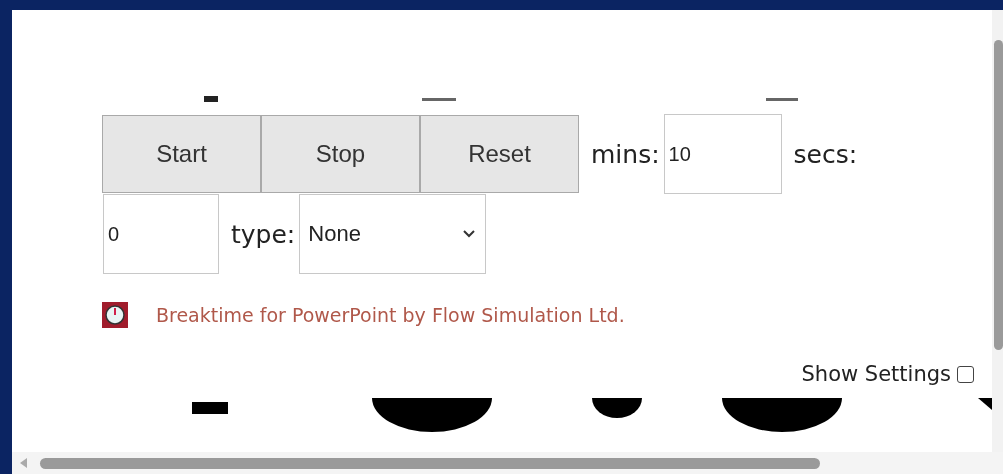 The width and height of the screenshot is (1003, 474). What do you see at coordinates (161, 234) in the screenshot?
I see `secs-input: 0` at bounding box center [161, 234].